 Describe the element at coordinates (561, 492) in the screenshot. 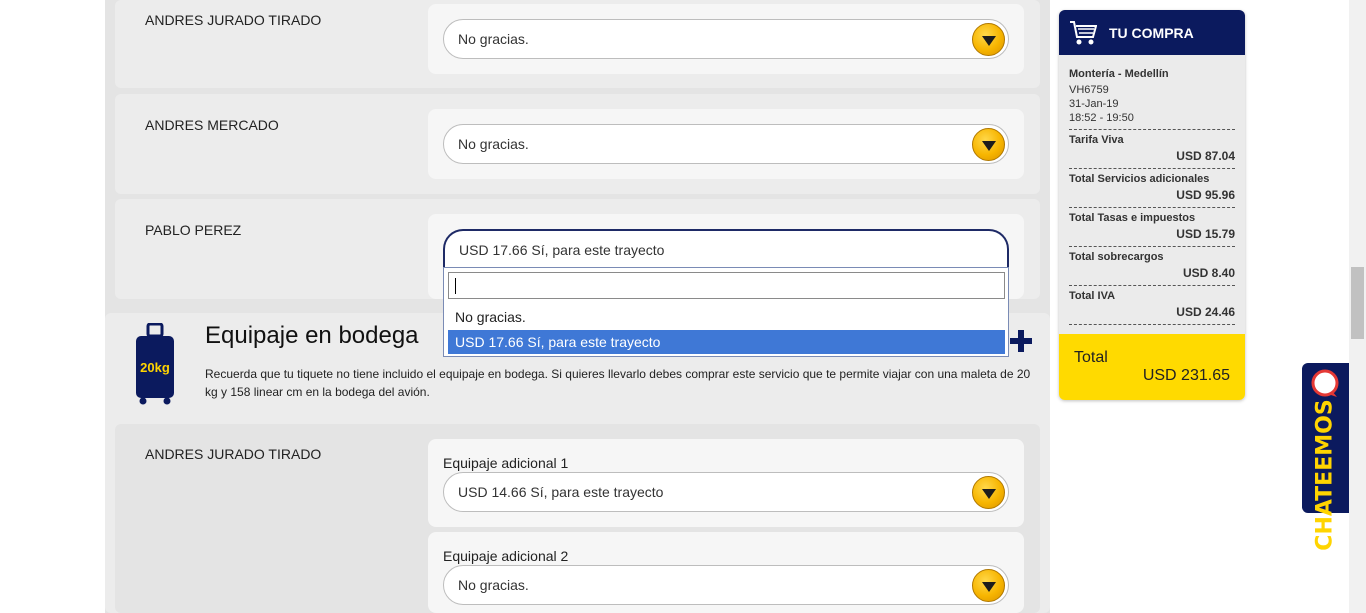

I see `select-value: USD 14.66 Sí, para este trayecto` at that location.